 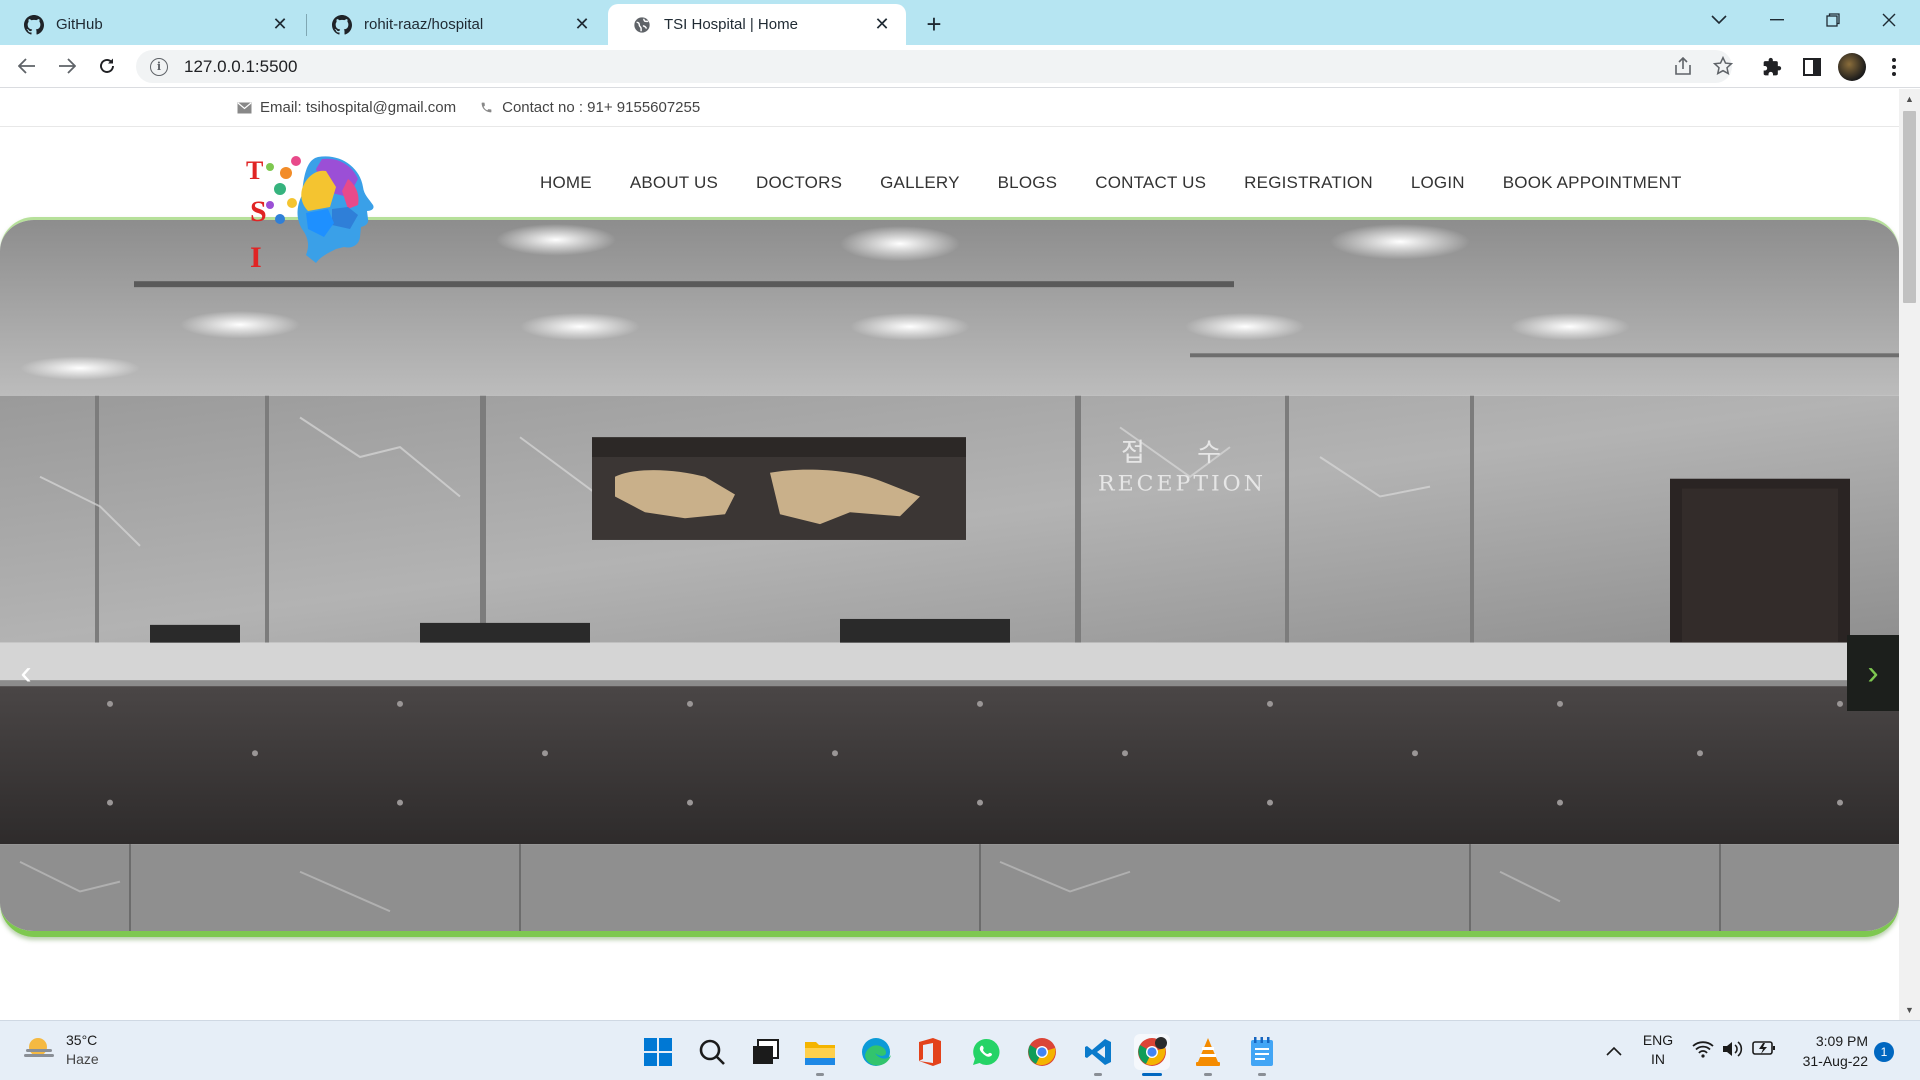 What do you see at coordinates (731, 24) in the screenshot?
I see `tab-title: TSI Hospital | Home` at bounding box center [731, 24].